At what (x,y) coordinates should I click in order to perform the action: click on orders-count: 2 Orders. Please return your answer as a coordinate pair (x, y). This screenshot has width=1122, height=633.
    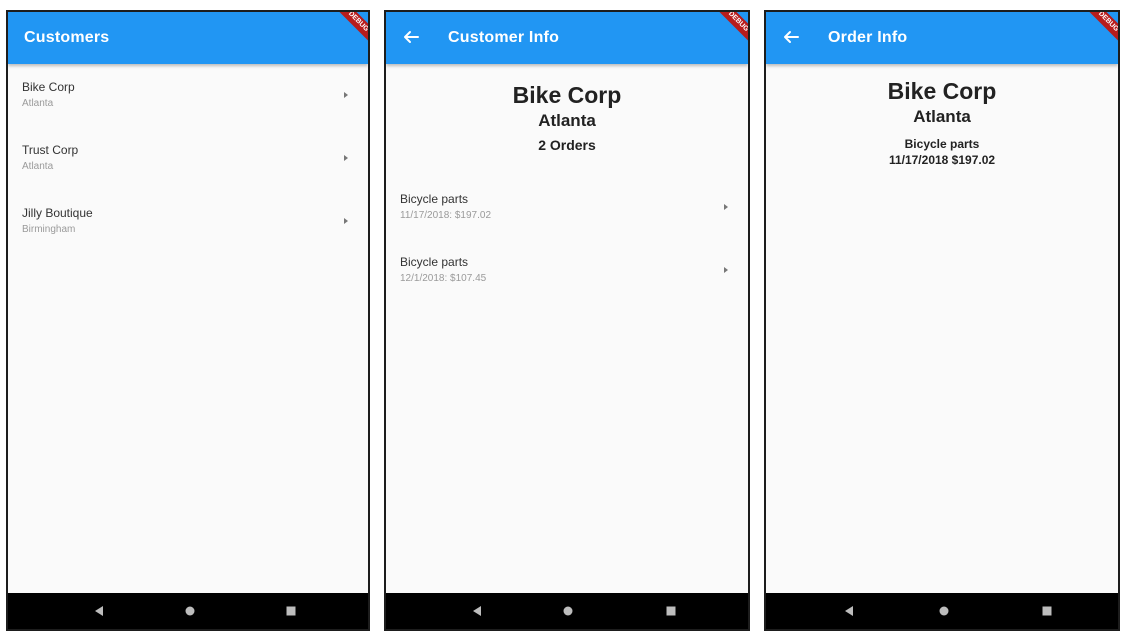
    Looking at the image, I should click on (567, 145).